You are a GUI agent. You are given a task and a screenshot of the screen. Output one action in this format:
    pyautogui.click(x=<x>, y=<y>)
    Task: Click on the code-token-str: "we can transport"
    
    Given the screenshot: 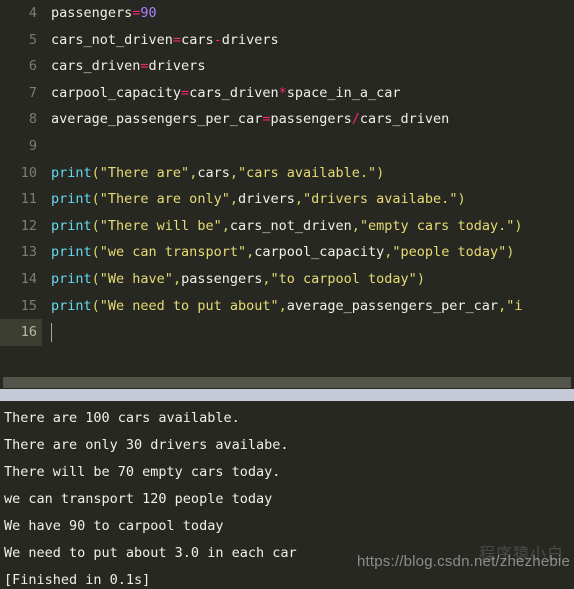 What is the action you would take?
    pyautogui.click(x=173, y=252)
    